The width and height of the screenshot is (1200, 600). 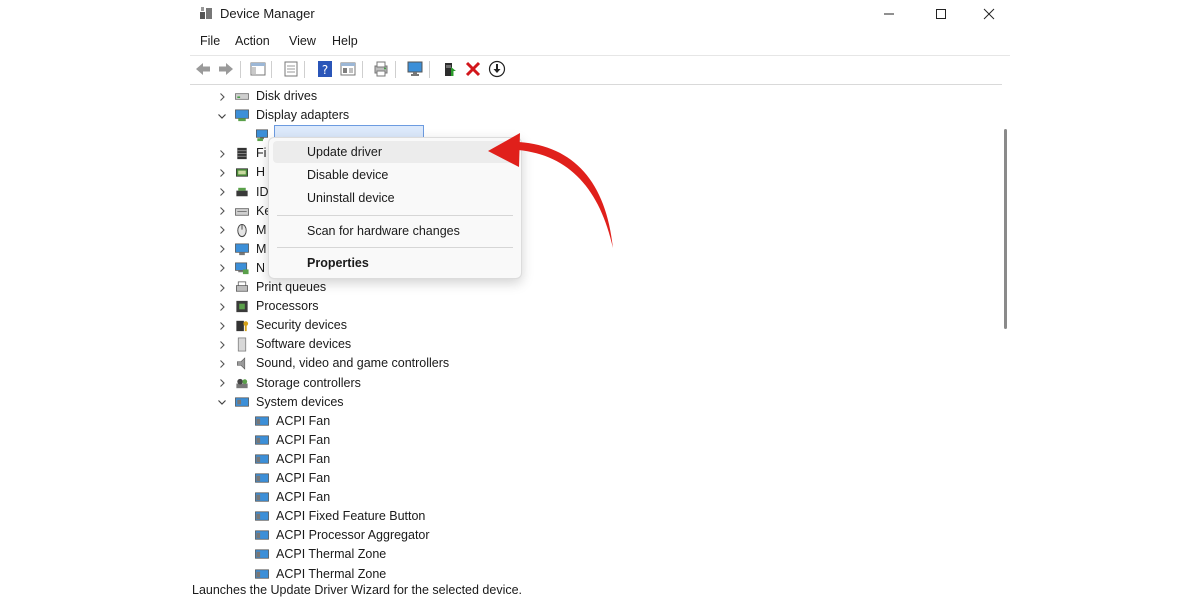 What do you see at coordinates (989, 14) in the screenshot?
I see `close-button` at bounding box center [989, 14].